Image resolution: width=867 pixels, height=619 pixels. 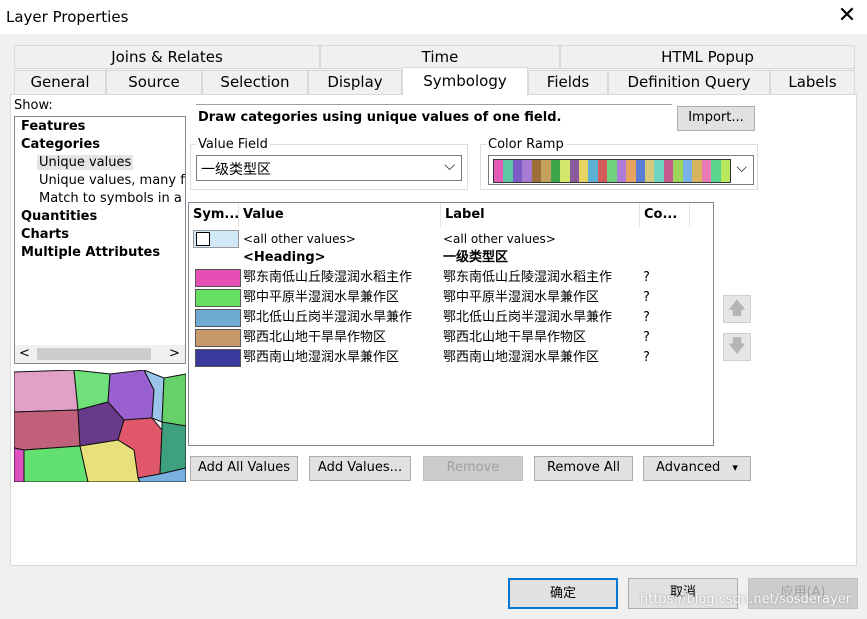 What do you see at coordinates (737, 309) in the screenshot?
I see `move-up-button: 🡅` at bounding box center [737, 309].